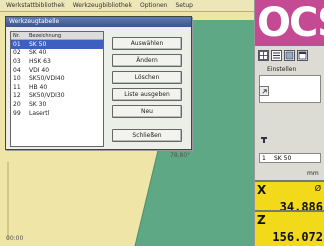  I want to click on menu-werkzeugbibliothek: Werkzeugbibliothek, so click(102, 5).